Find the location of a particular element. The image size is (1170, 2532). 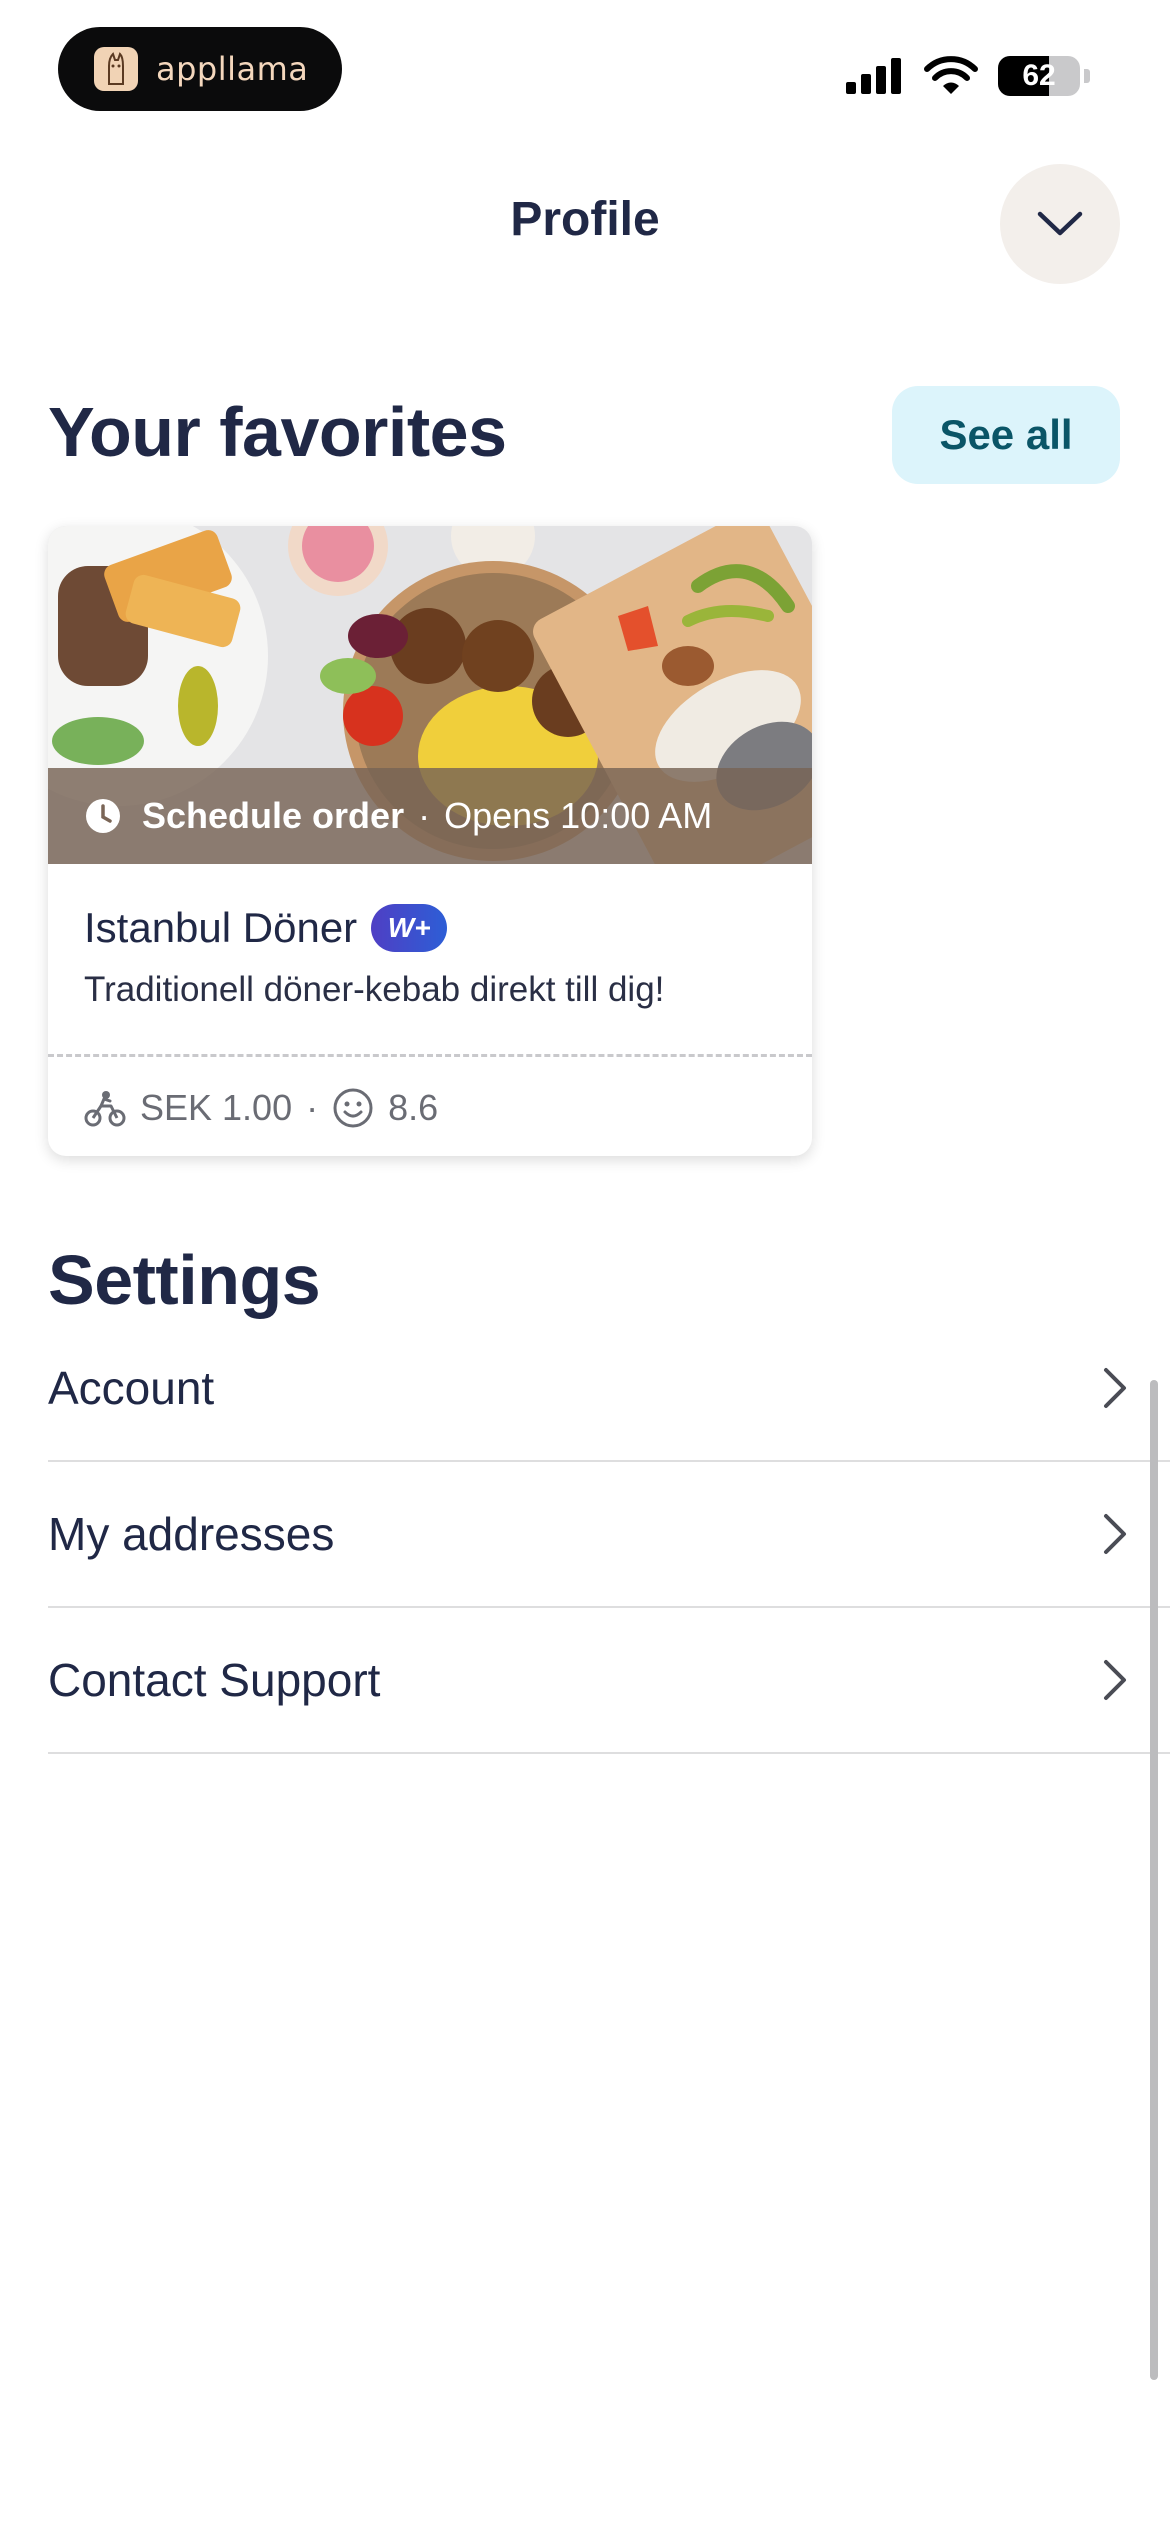

page-title: Profile is located at coordinates (585, 219).